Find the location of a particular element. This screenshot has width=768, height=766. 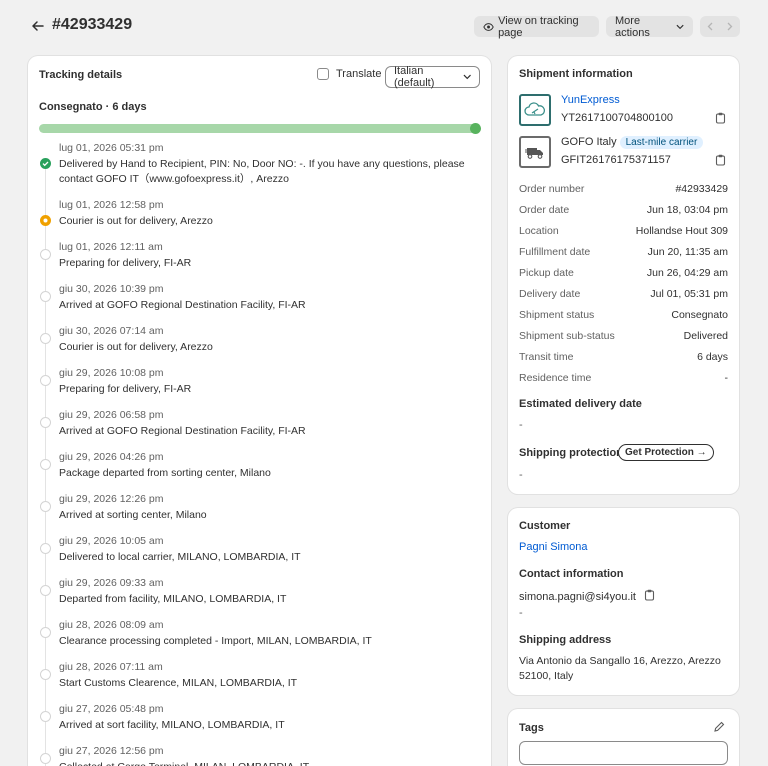

carrier-name: GOFO Italy is located at coordinates (589, 142).